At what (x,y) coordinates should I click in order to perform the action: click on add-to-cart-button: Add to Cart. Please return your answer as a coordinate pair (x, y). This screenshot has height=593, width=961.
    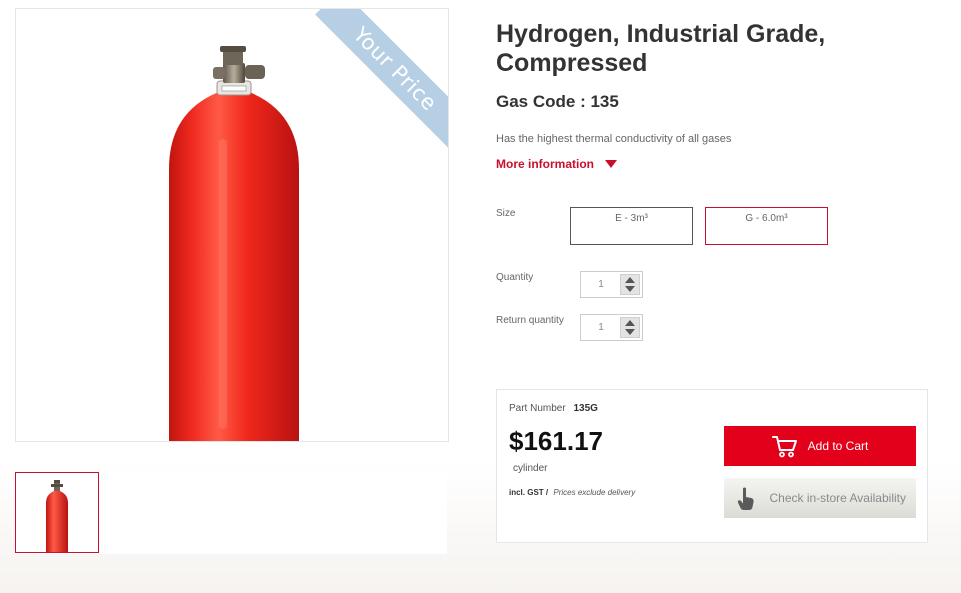
    Looking at the image, I should click on (820, 446).